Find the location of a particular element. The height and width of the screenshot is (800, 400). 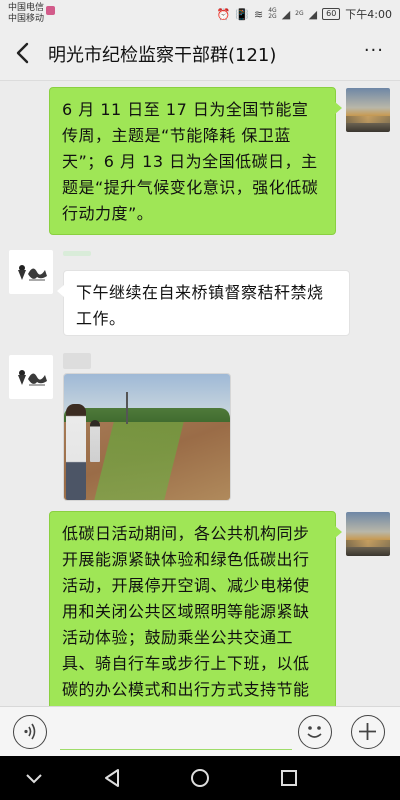

carrier-info: 中国电信 中国移动 is located at coordinates (26, 14).